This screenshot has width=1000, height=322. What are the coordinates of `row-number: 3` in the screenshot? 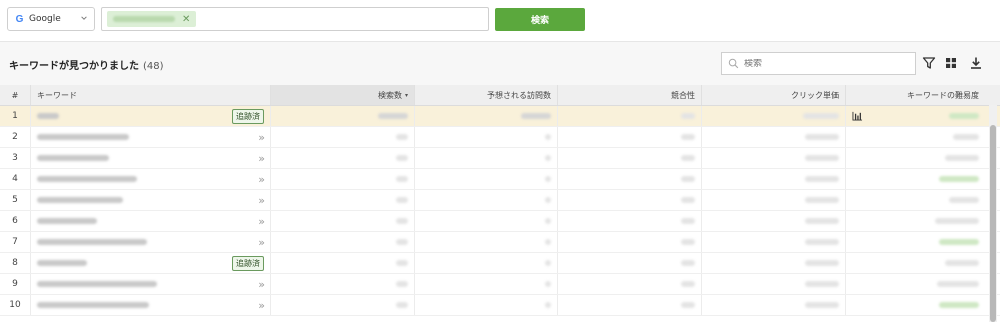 It's located at (15, 158).